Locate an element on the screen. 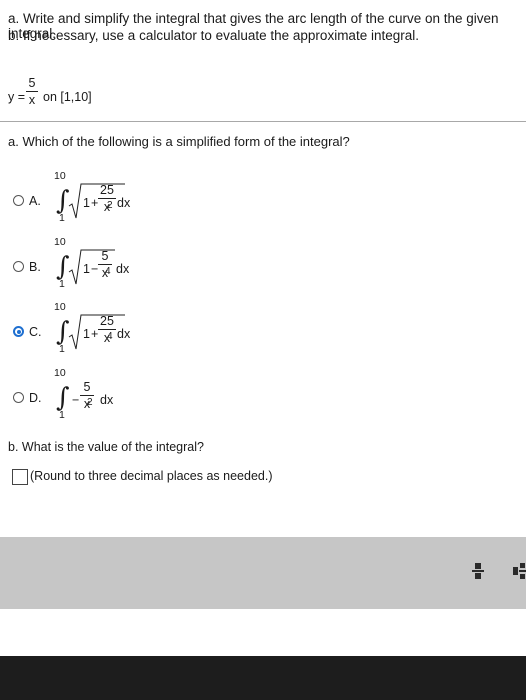 The image size is (526, 700). option-d-radio is located at coordinates (18, 397).